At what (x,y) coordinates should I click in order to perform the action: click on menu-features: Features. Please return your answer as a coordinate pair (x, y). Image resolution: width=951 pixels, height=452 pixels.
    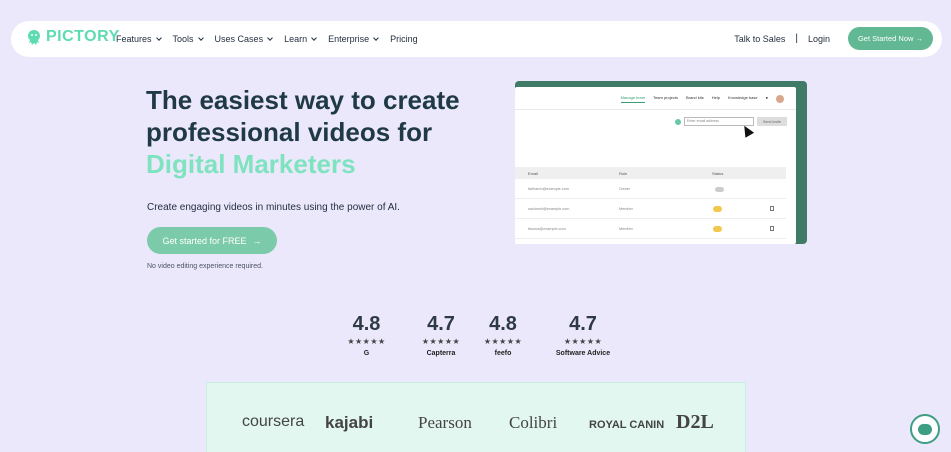
    Looking at the image, I should click on (139, 39).